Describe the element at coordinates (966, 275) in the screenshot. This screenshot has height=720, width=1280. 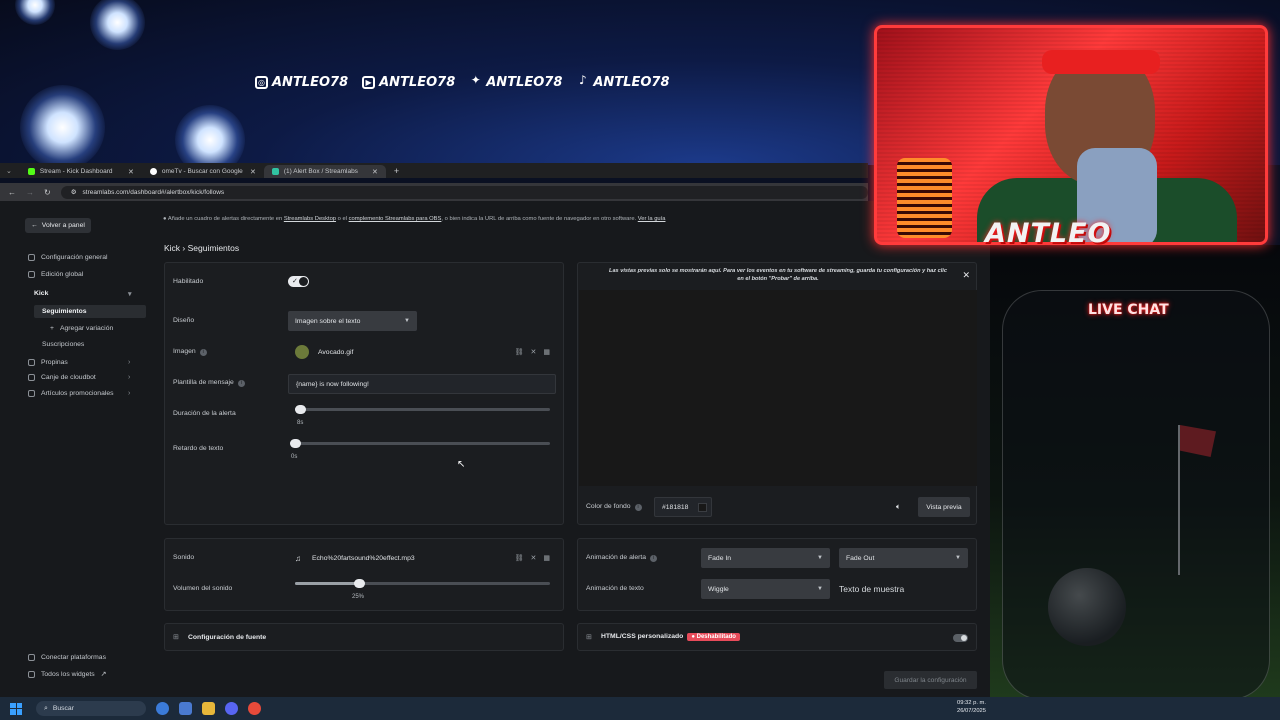
I see `close-icon: ✕` at that location.